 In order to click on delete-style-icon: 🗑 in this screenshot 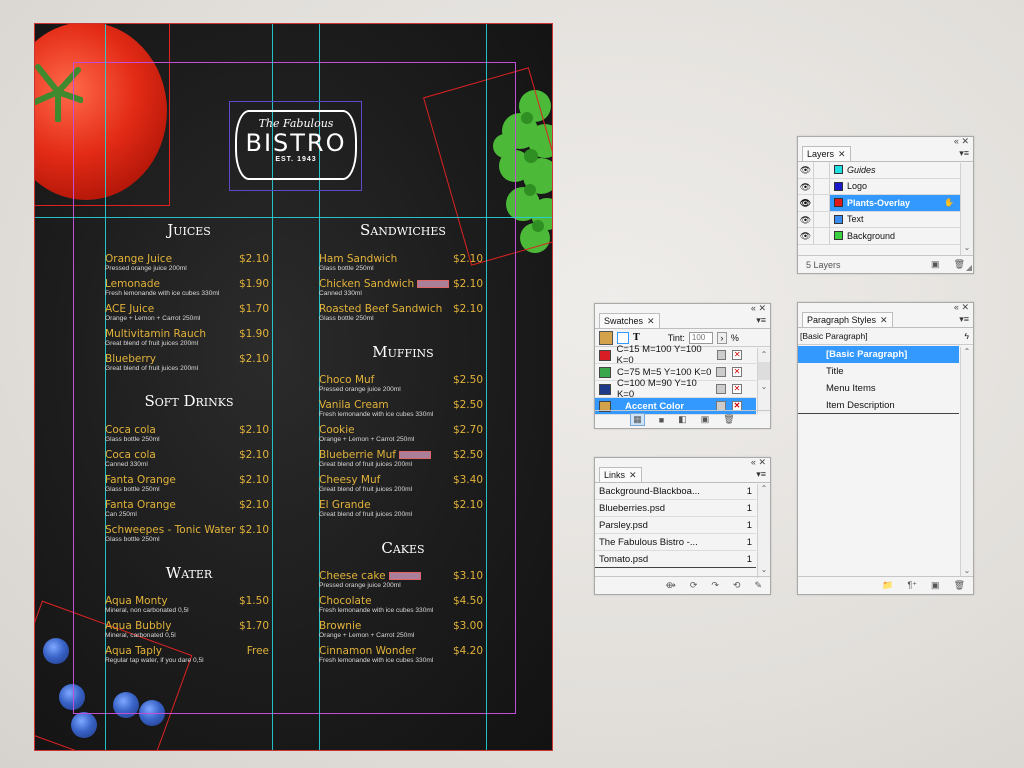, I will do `click(959, 585)`.